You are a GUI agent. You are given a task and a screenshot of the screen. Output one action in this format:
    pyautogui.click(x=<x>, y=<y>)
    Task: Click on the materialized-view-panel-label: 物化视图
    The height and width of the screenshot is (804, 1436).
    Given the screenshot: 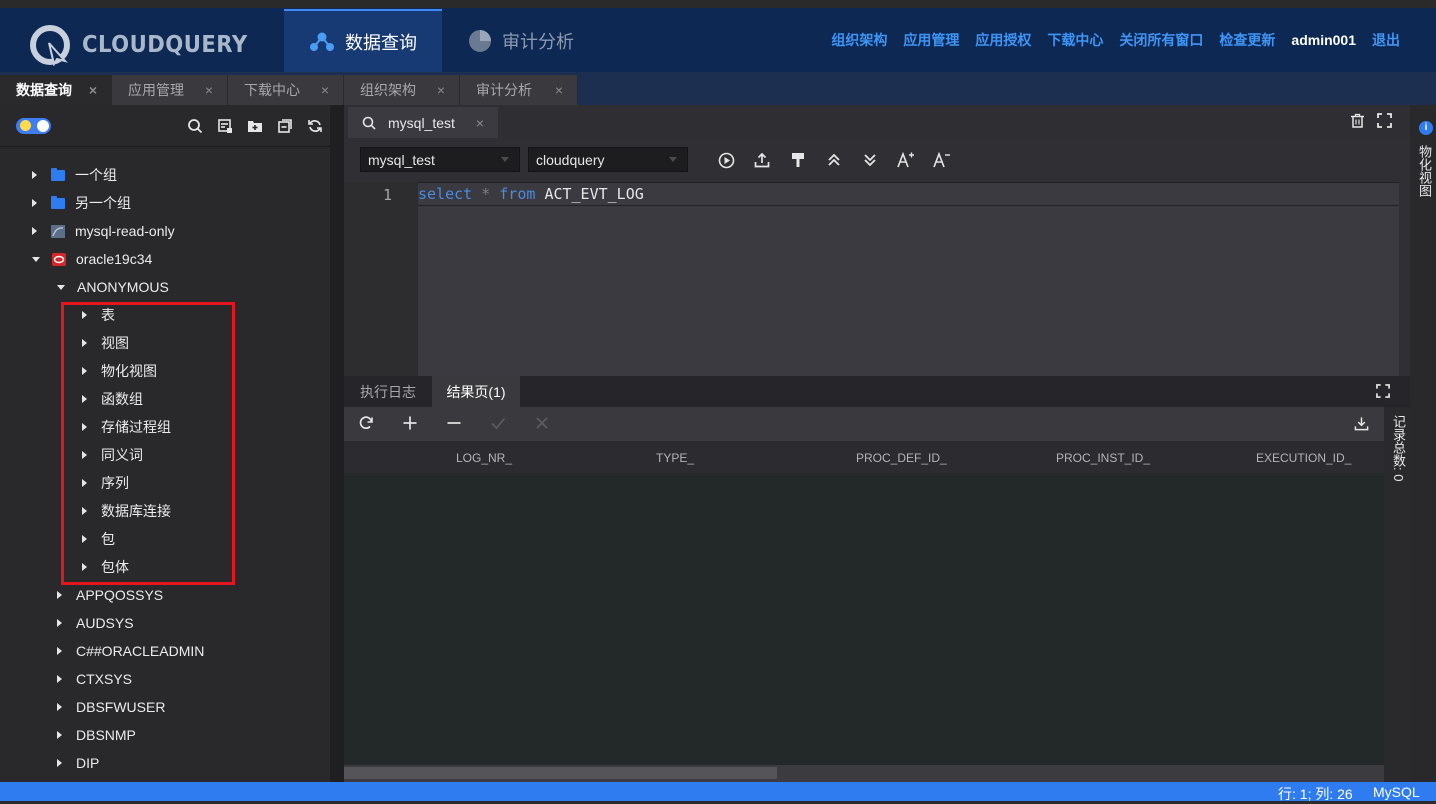 What is the action you would take?
    pyautogui.click(x=1424, y=171)
    